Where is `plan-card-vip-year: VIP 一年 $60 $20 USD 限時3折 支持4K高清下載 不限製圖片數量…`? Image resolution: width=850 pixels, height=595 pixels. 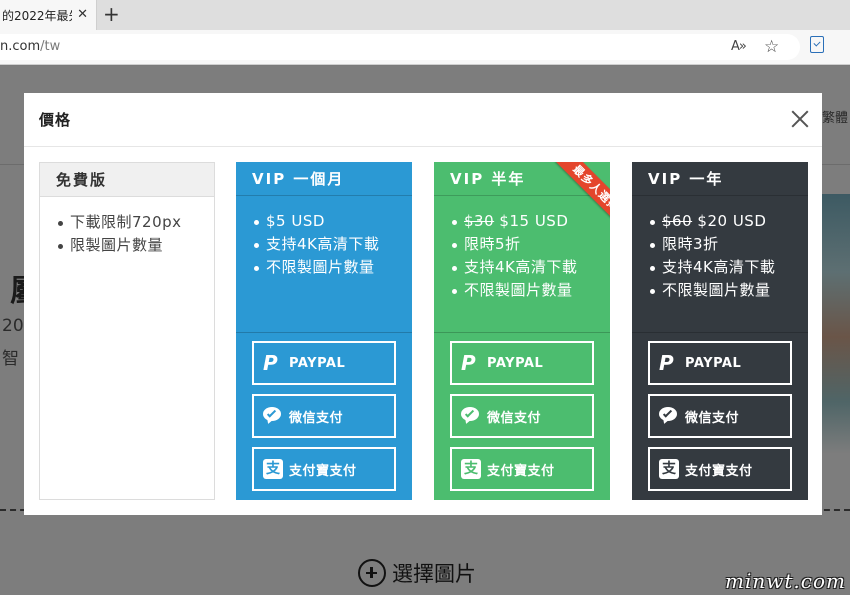 plan-card-vip-year: VIP 一年 $60 $20 USD 限時3折 支持4K高清下載 不限製圖片數量… is located at coordinates (720, 331).